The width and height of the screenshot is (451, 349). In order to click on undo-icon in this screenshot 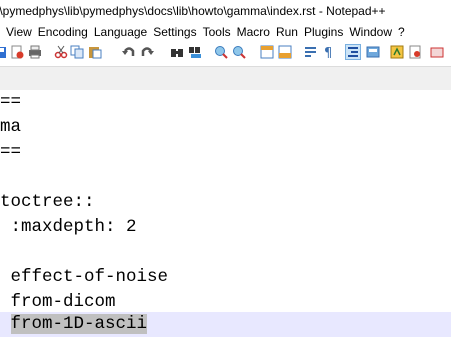, I will do `click(129, 52)`.